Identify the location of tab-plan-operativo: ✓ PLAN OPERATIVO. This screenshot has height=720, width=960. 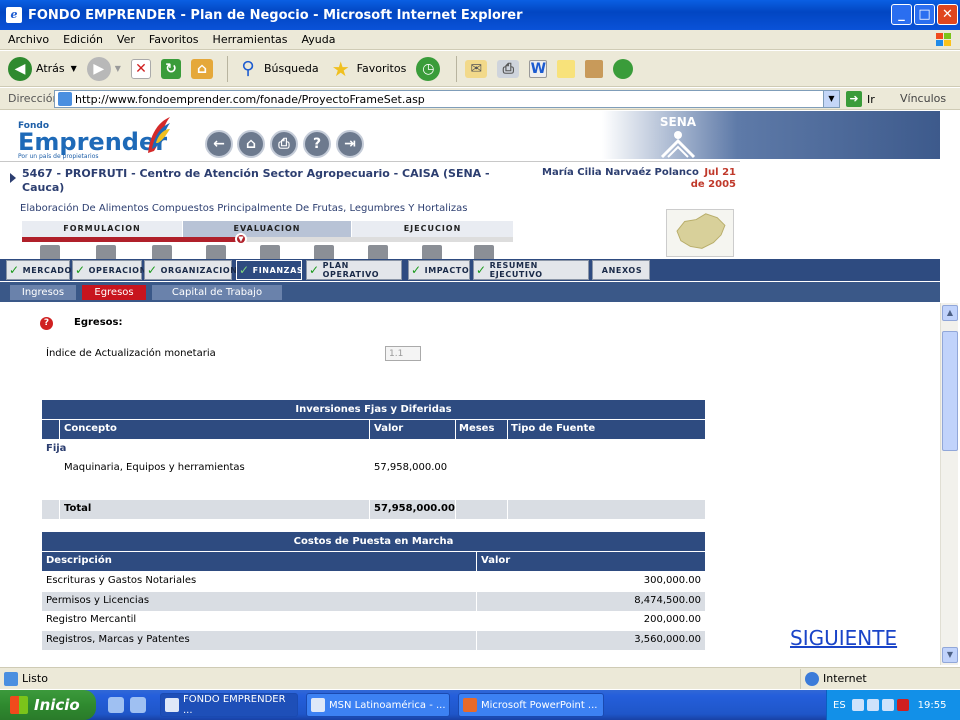
(354, 270).